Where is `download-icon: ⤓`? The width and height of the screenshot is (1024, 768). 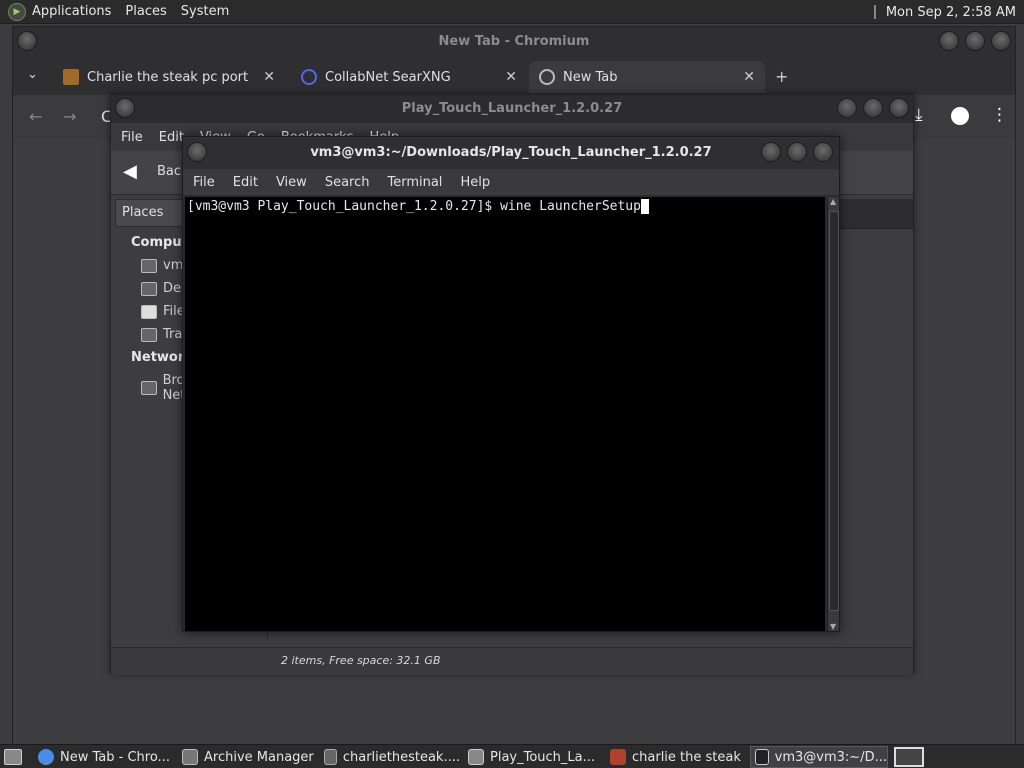 download-icon: ⤓ is located at coordinates (919, 115).